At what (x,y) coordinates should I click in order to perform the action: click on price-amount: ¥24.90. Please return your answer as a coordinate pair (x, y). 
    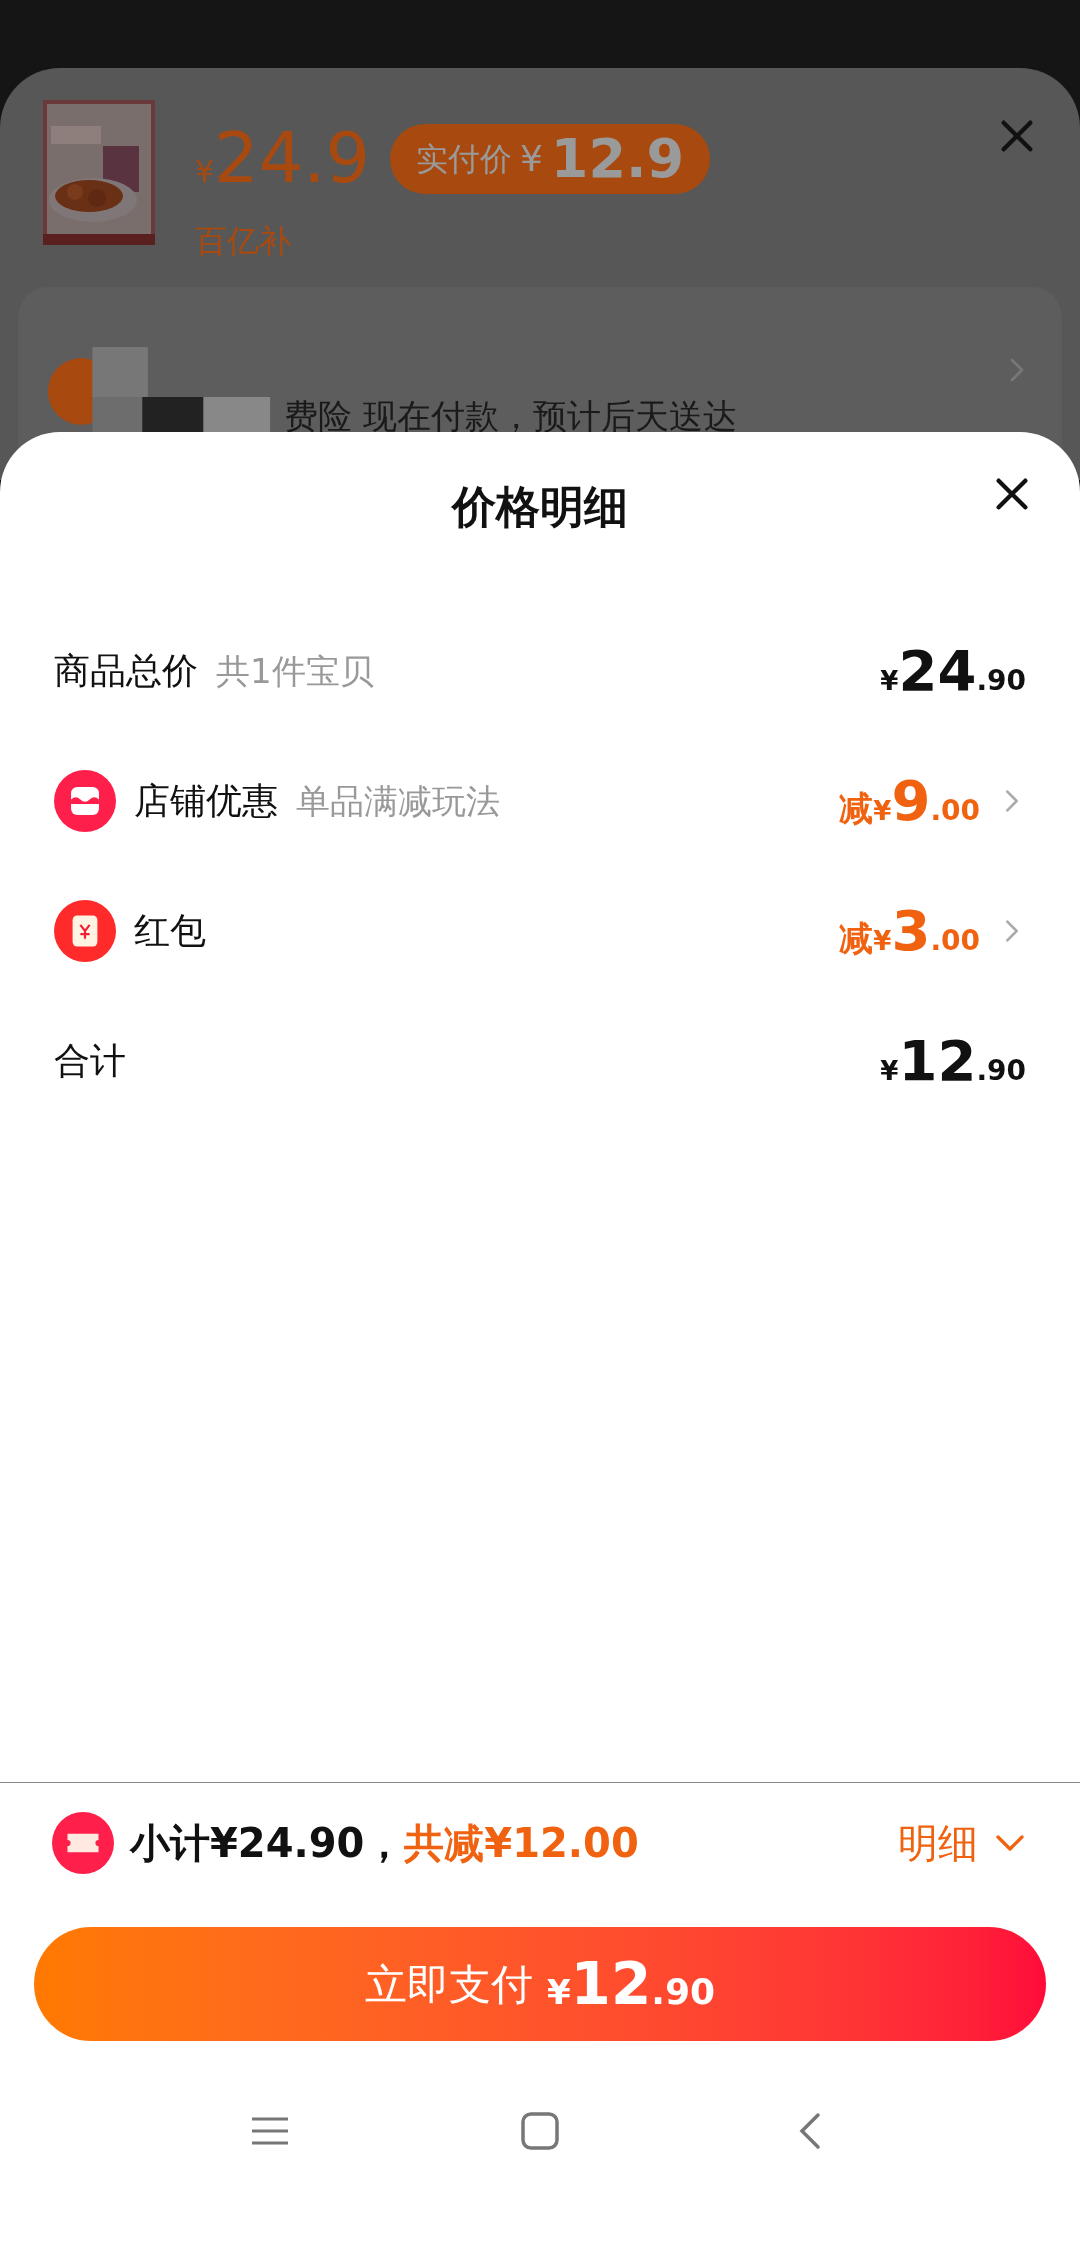
    Looking at the image, I should click on (953, 671).